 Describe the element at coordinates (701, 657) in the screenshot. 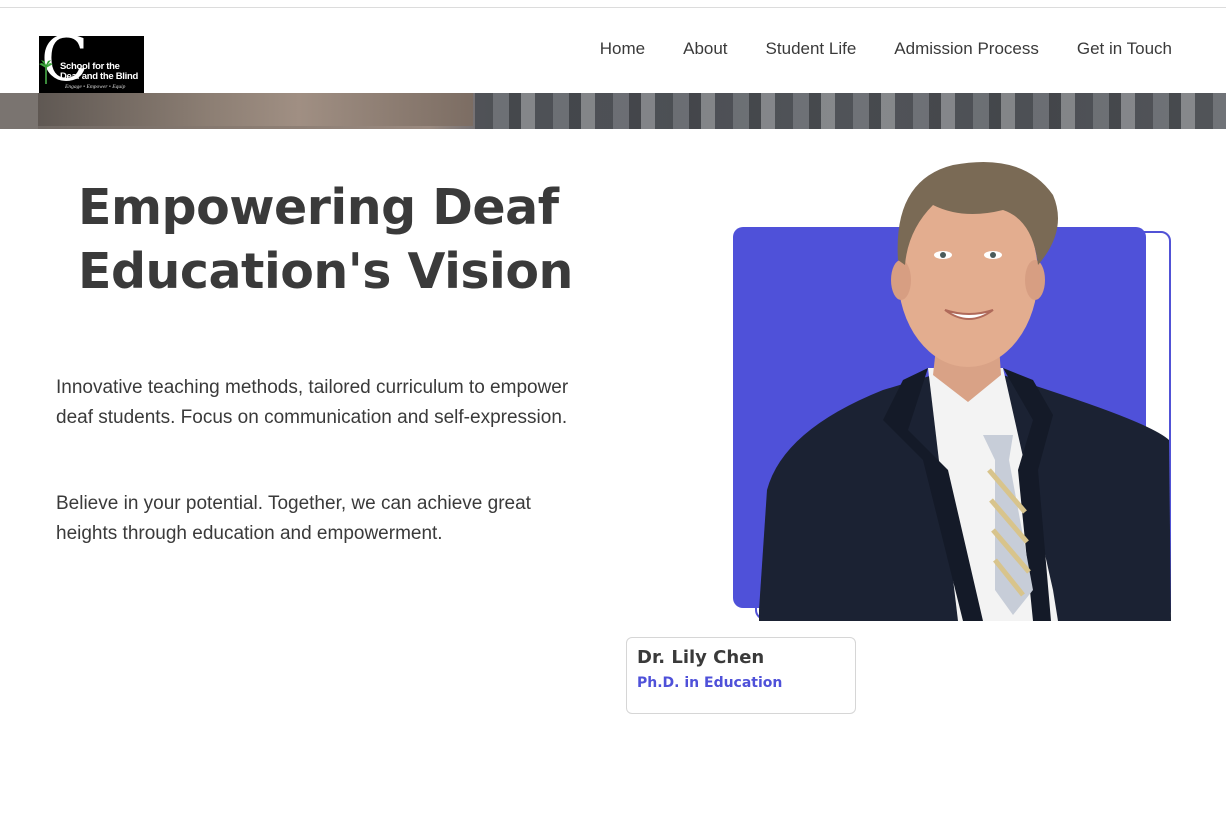

I see `profile-name: Dr. Lily Chen` at that location.